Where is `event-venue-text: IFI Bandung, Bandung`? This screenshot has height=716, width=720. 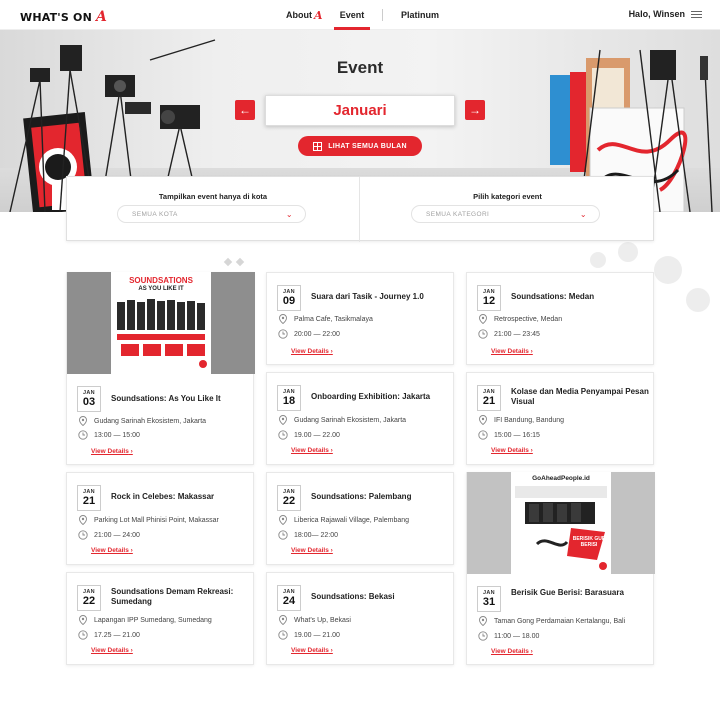 event-venue-text: IFI Bandung, Bandung is located at coordinates (529, 420).